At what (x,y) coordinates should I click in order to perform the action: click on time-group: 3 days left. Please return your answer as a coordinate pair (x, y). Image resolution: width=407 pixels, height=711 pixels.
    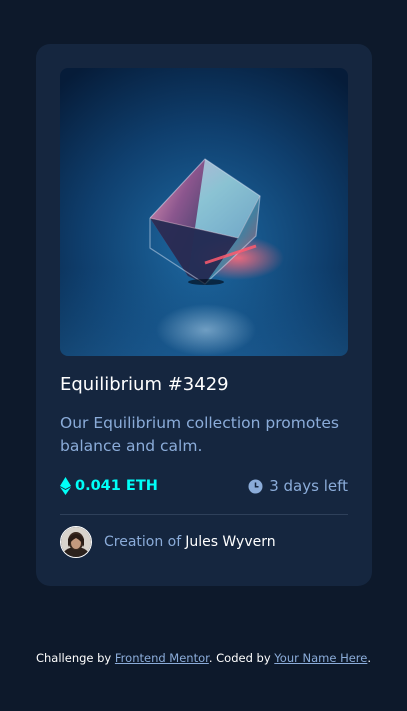
    Looking at the image, I should click on (298, 486).